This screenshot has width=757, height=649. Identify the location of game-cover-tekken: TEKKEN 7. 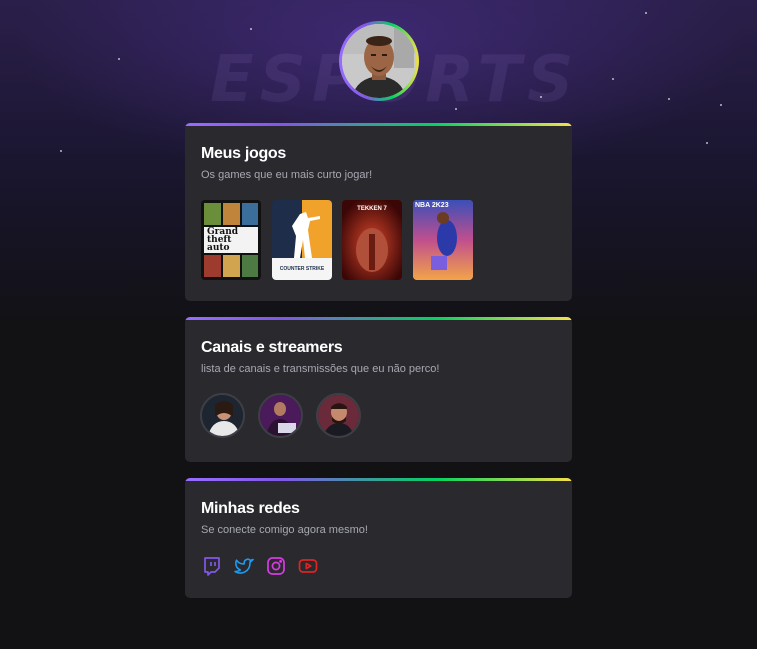
(372, 240).